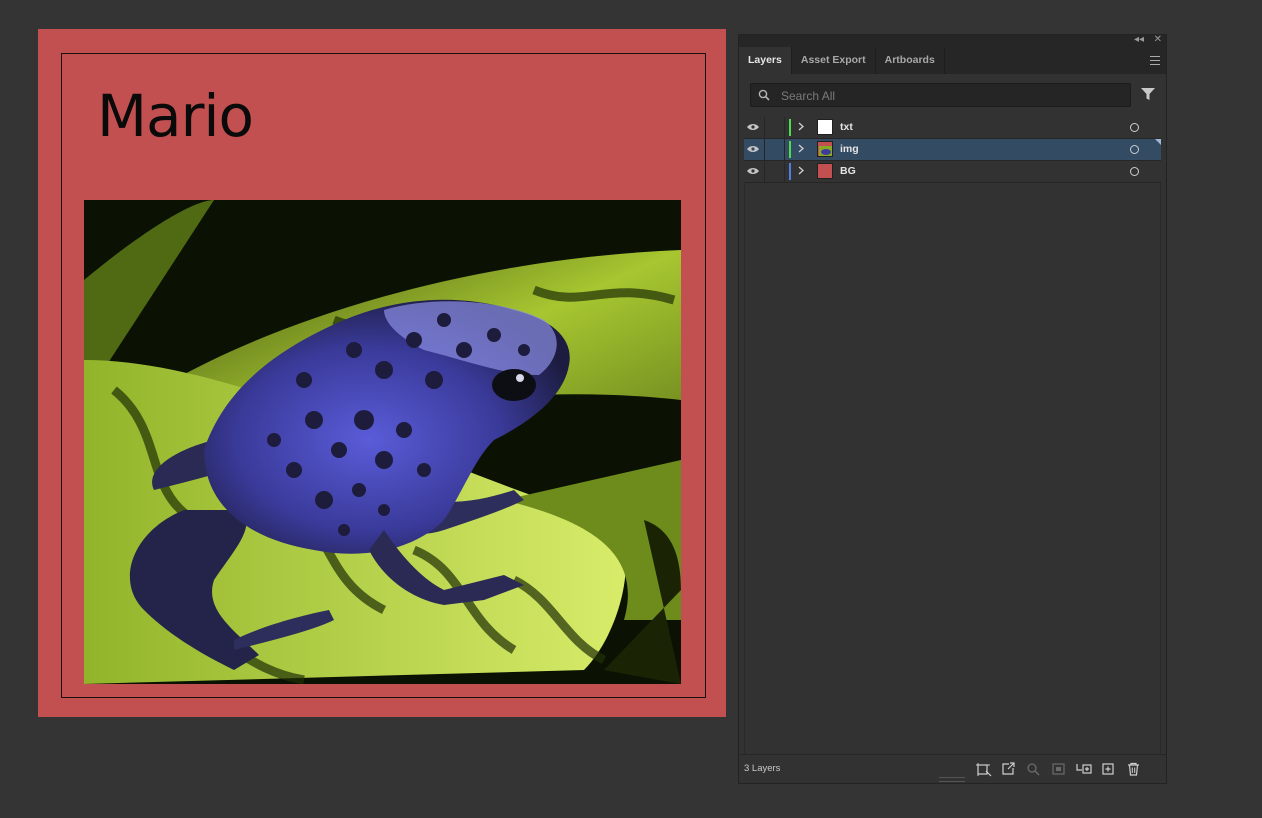  What do you see at coordinates (1155, 62) in the screenshot?
I see `panel-menu-icon` at bounding box center [1155, 62].